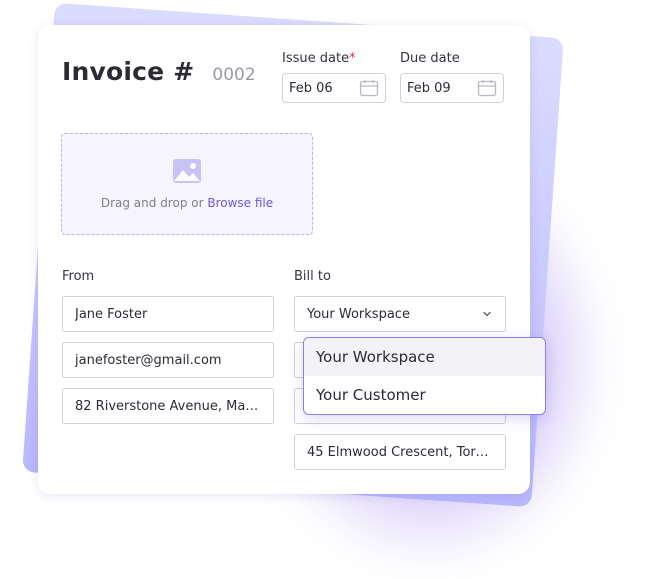 The width and height of the screenshot is (654, 579). I want to click on from-email-field: janefoster@gmail.com, so click(168, 360).